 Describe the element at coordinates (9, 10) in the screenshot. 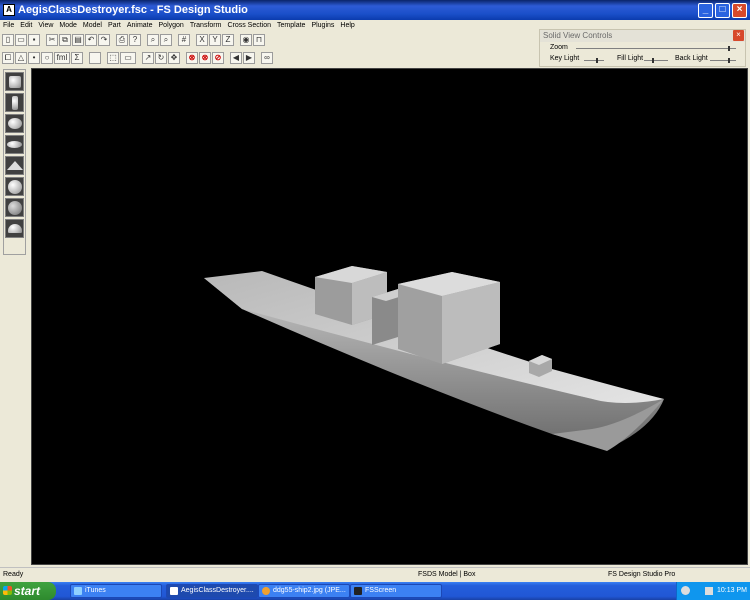

I see `app-icon: A` at that location.